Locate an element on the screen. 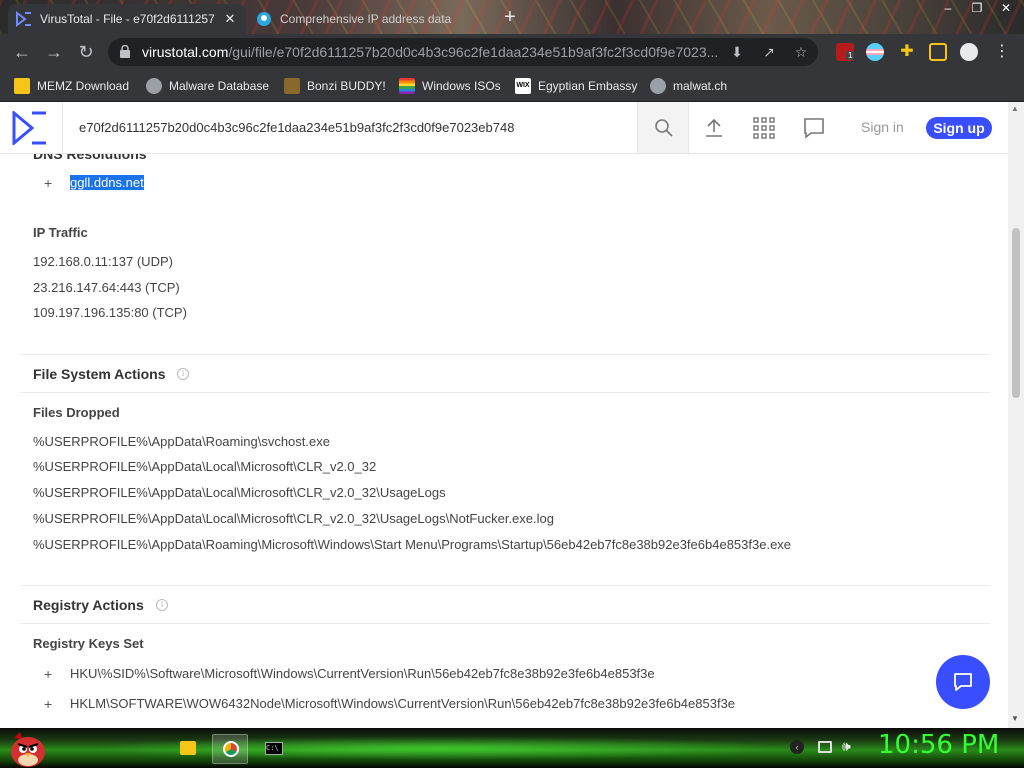  comment-icon is located at coordinates (814, 128).